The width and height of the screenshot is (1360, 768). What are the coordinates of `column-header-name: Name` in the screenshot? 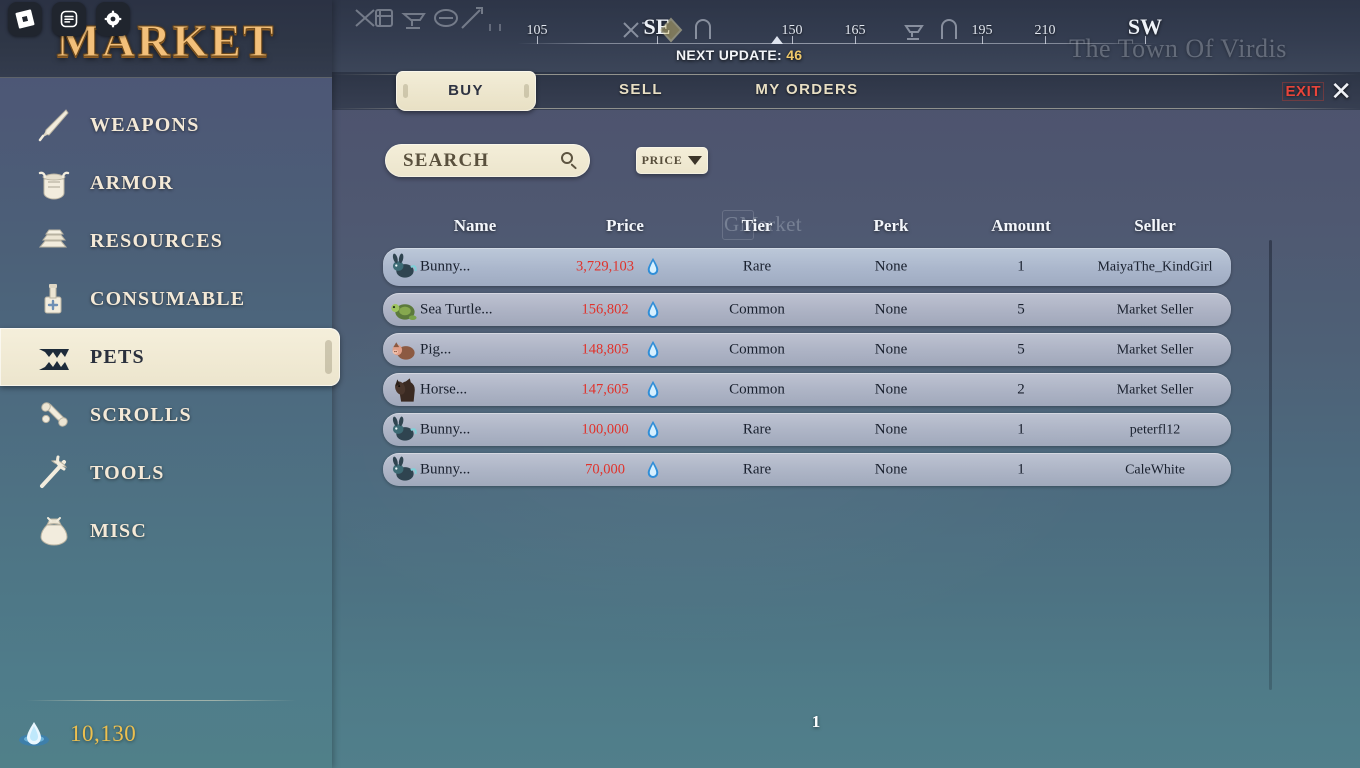 It's located at (475, 226).